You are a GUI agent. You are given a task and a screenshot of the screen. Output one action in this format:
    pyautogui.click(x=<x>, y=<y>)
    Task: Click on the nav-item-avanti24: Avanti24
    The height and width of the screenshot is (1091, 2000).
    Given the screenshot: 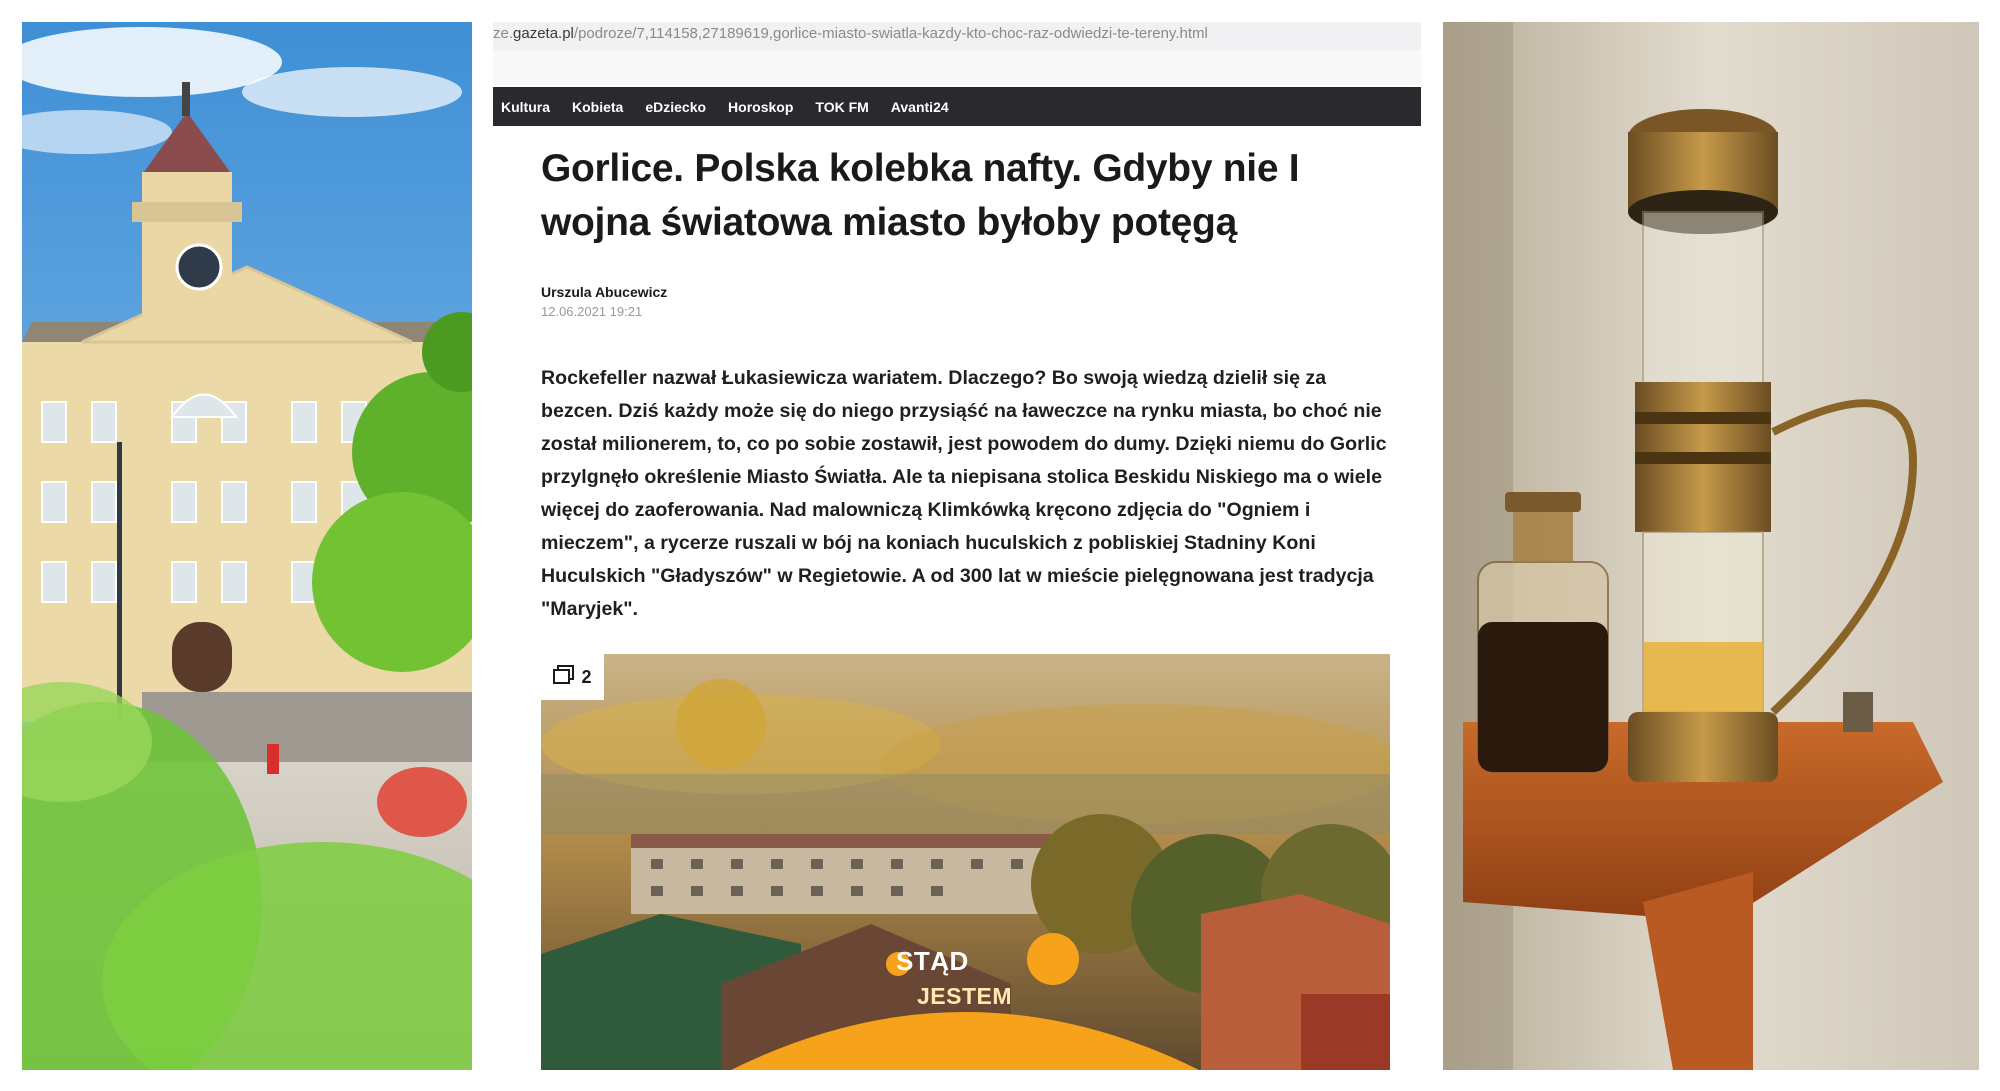 What is the action you would take?
    pyautogui.click(x=920, y=107)
    